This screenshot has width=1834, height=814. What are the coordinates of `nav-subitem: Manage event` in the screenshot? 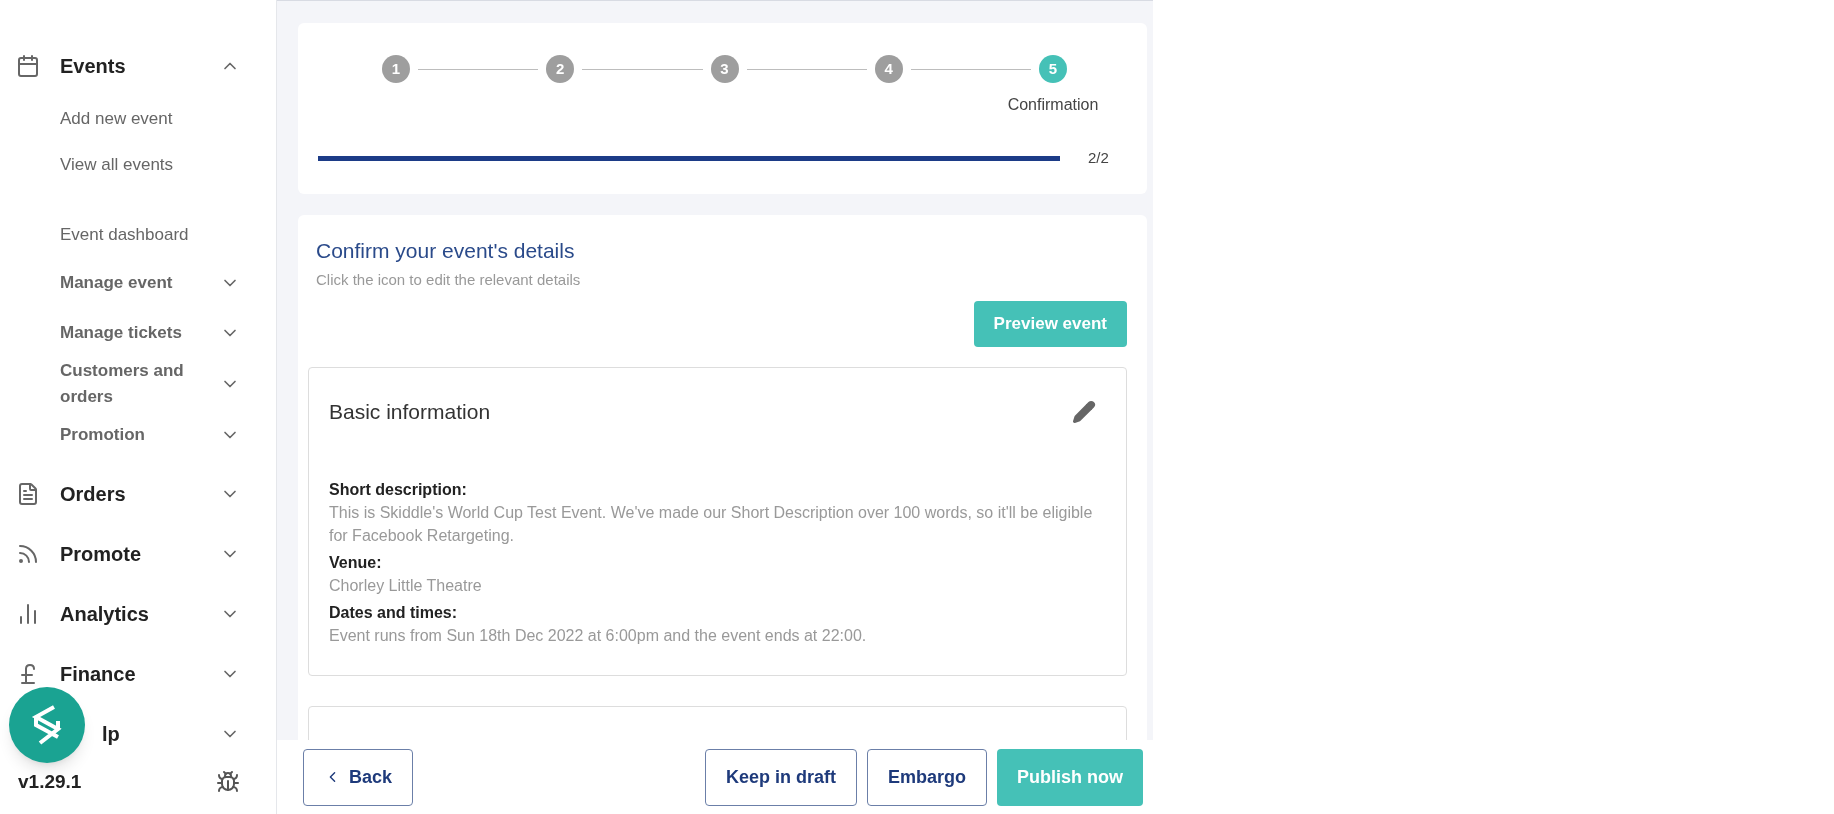 It's located at (150, 283).